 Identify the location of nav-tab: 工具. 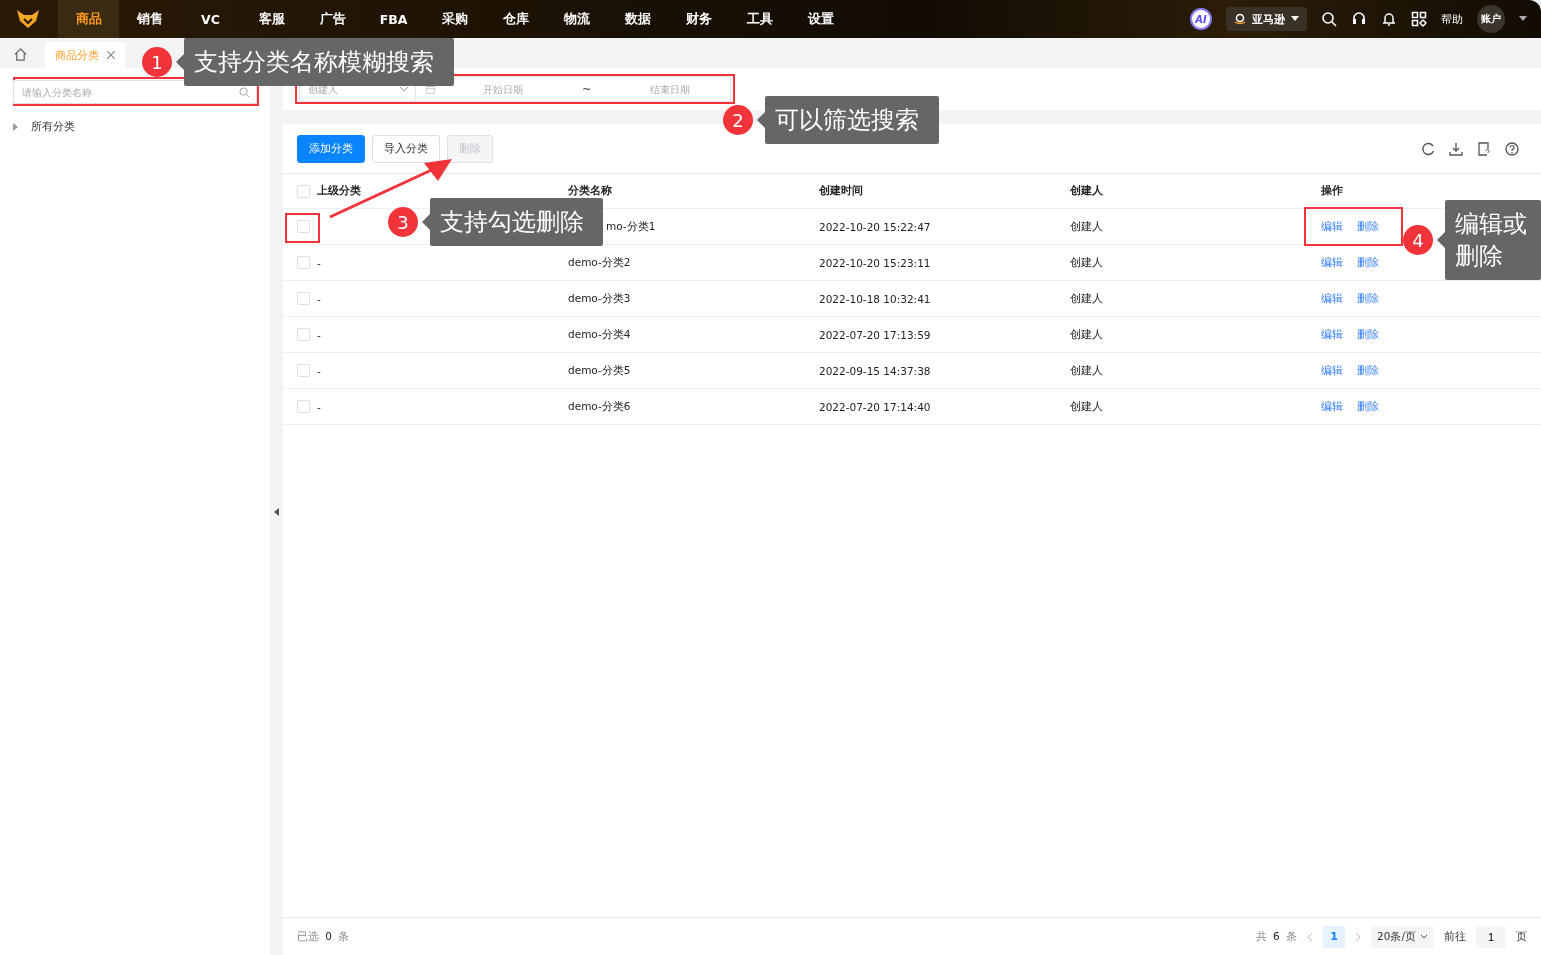
(759, 19).